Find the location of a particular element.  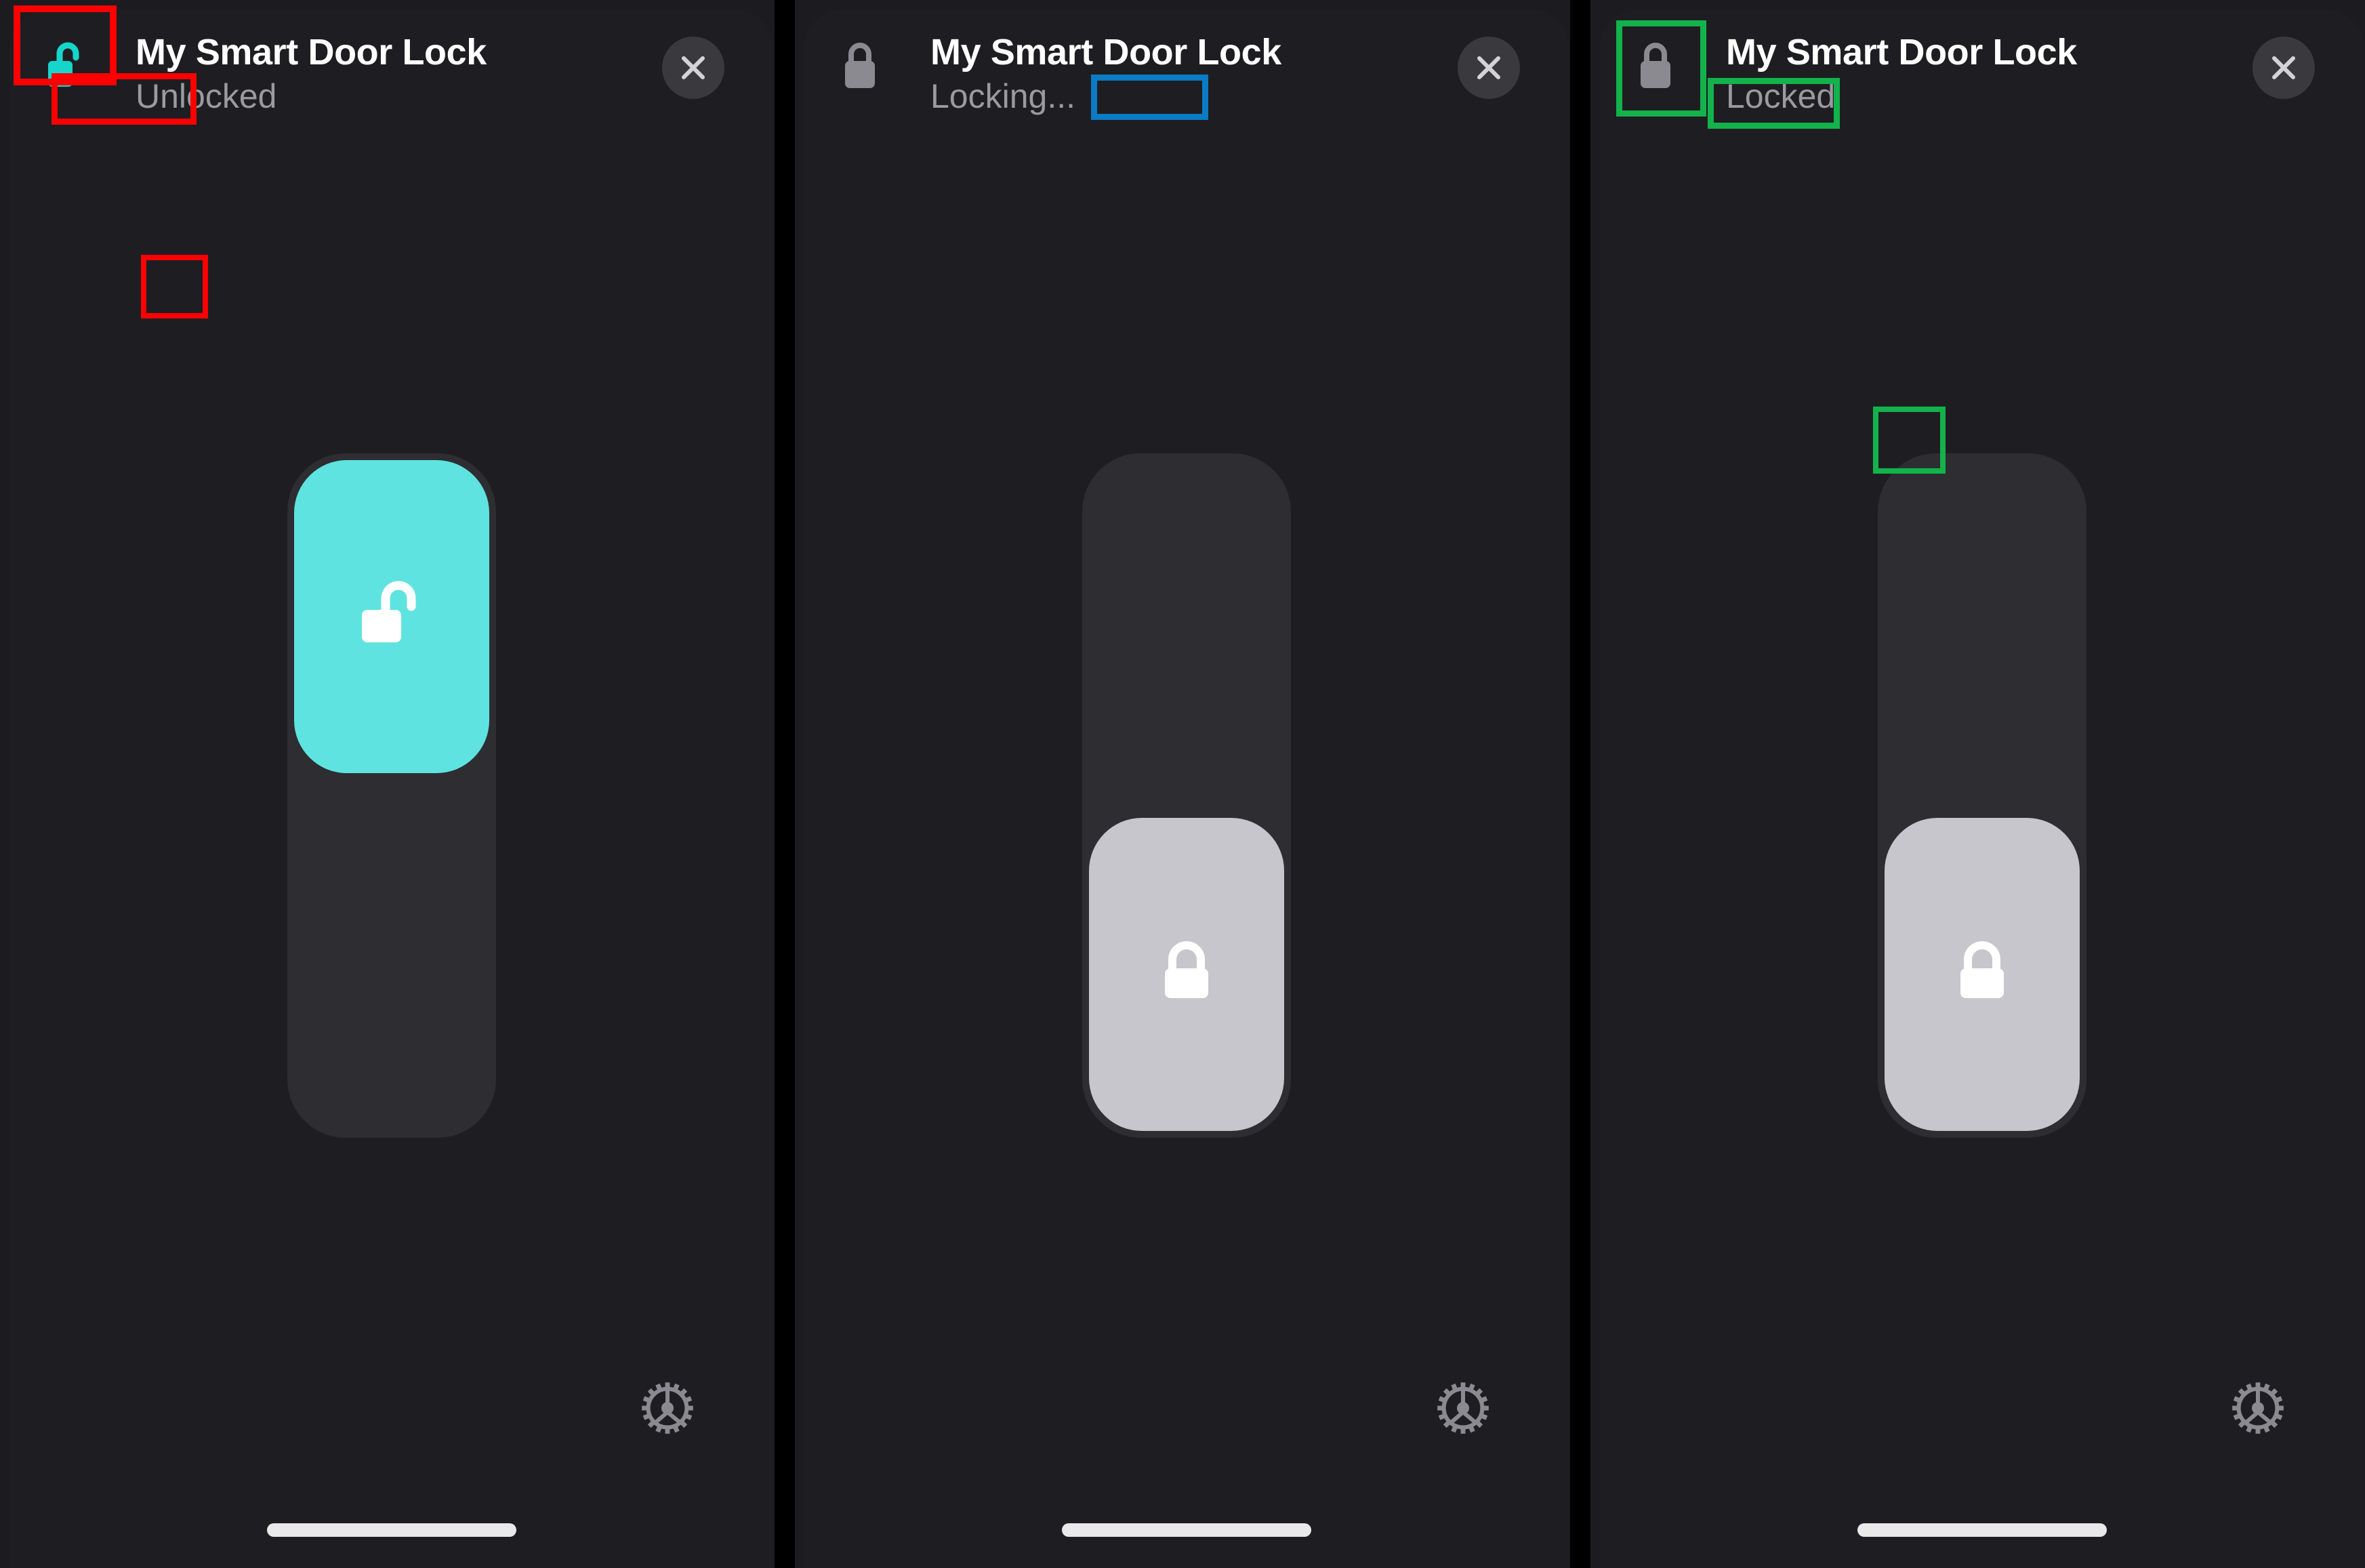

unlock-open-icon is located at coordinates (388, 611).